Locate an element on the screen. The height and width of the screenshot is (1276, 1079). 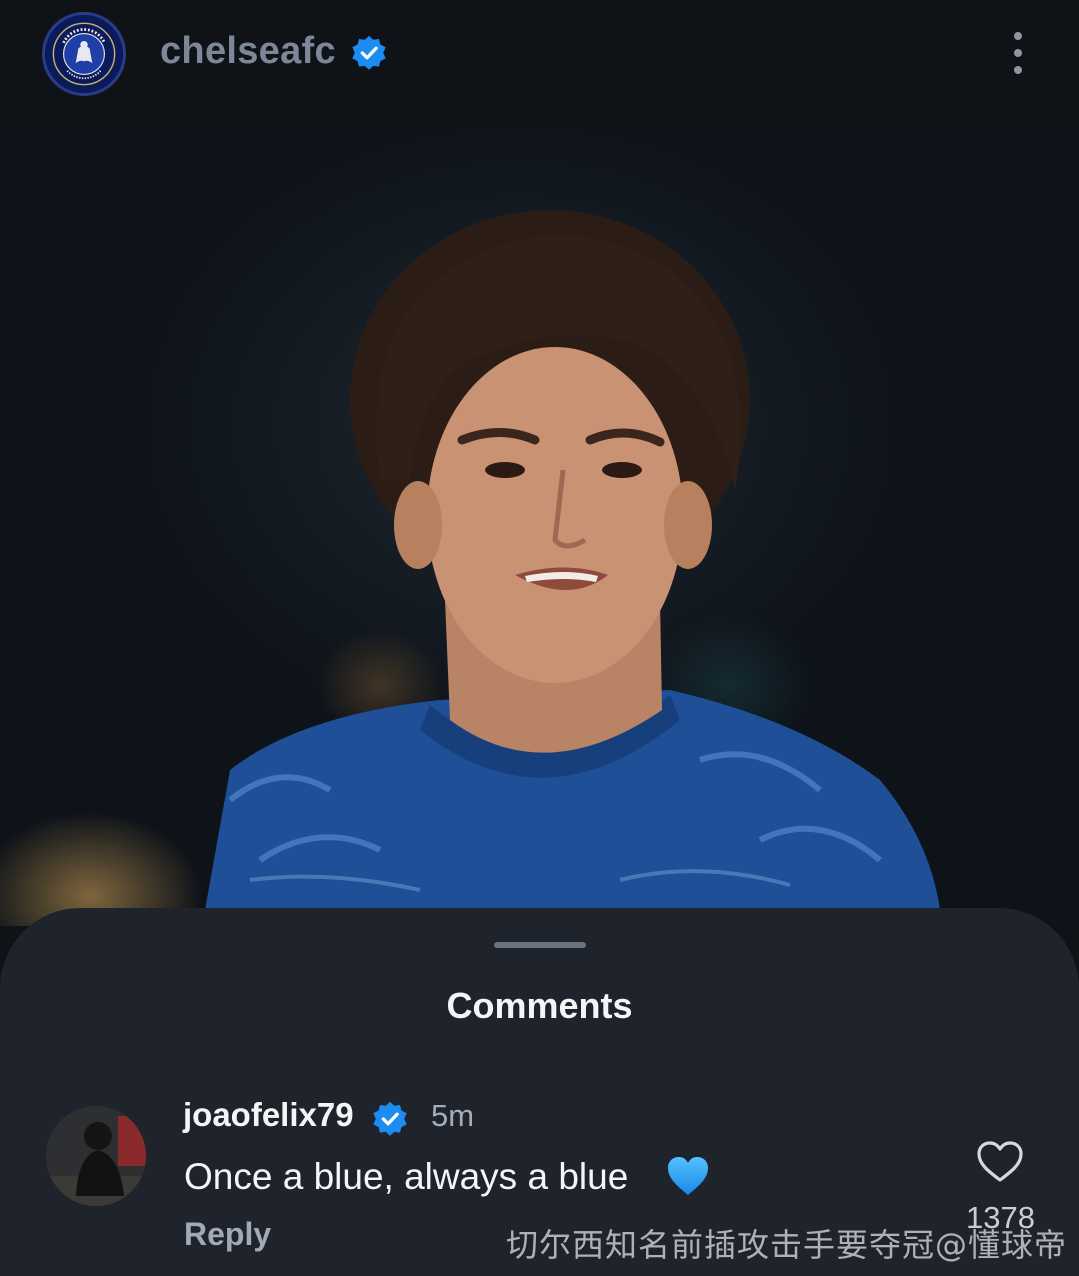
sheet-title: Comments is located at coordinates (539, 1005).